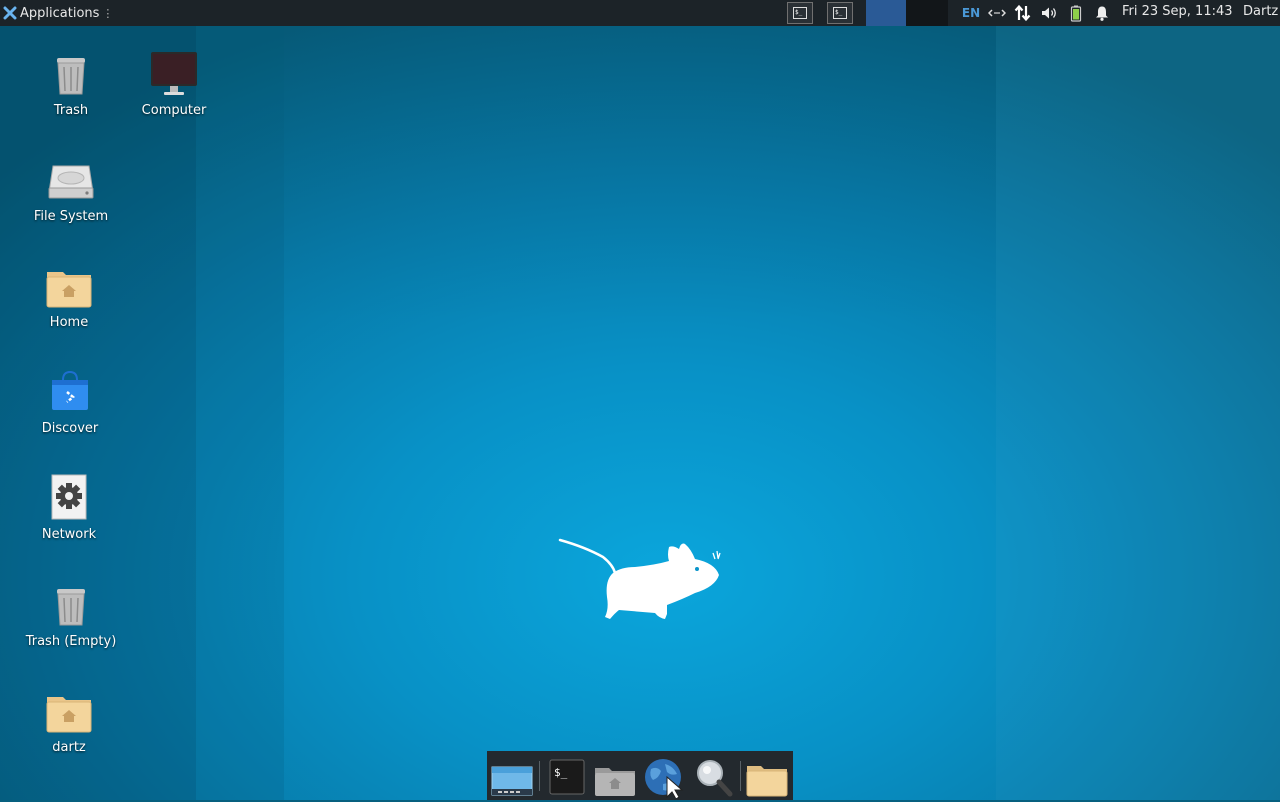  Describe the element at coordinates (71, 216) in the screenshot. I see `desktop-icon-label: File System` at that location.